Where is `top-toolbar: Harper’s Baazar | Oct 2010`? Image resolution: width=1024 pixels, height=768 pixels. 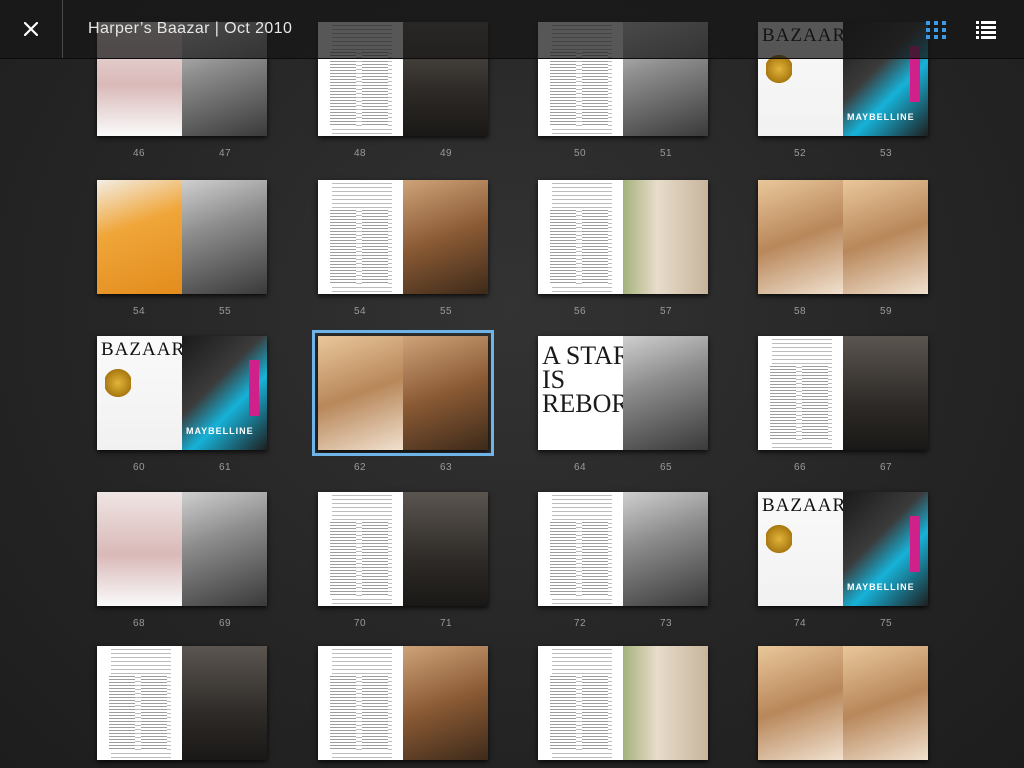
top-toolbar: Harper’s Baazar | Oct 2010 is located at coordinates (512, 29).